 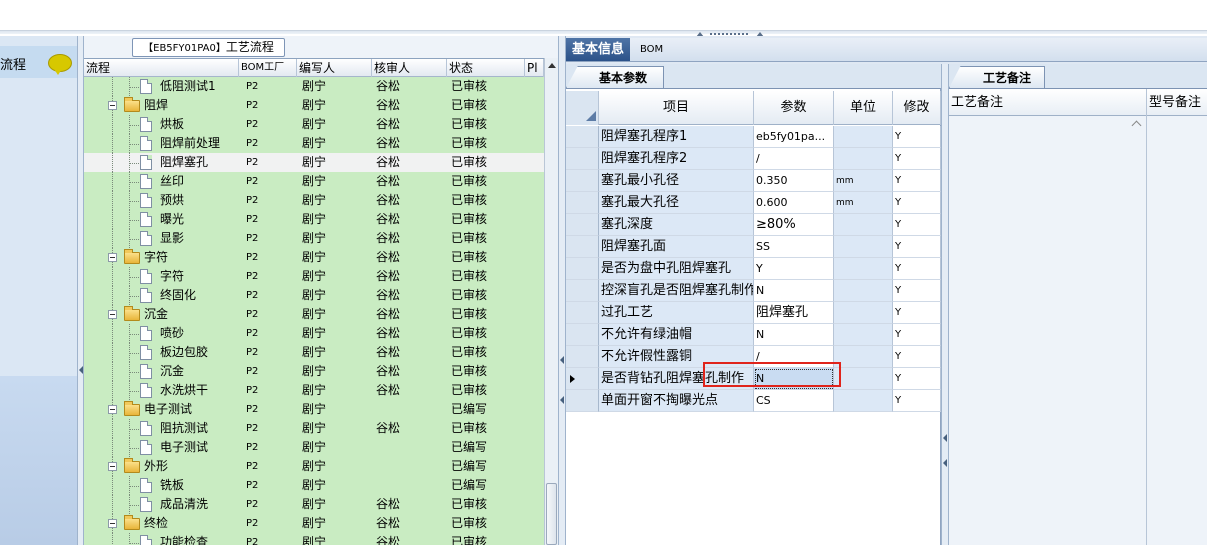 What do you see at coordinates (753, 335) in the screenshot?
I see `table-row: 不允许有绿油帽 N Y` at bounding box center [753, 335].